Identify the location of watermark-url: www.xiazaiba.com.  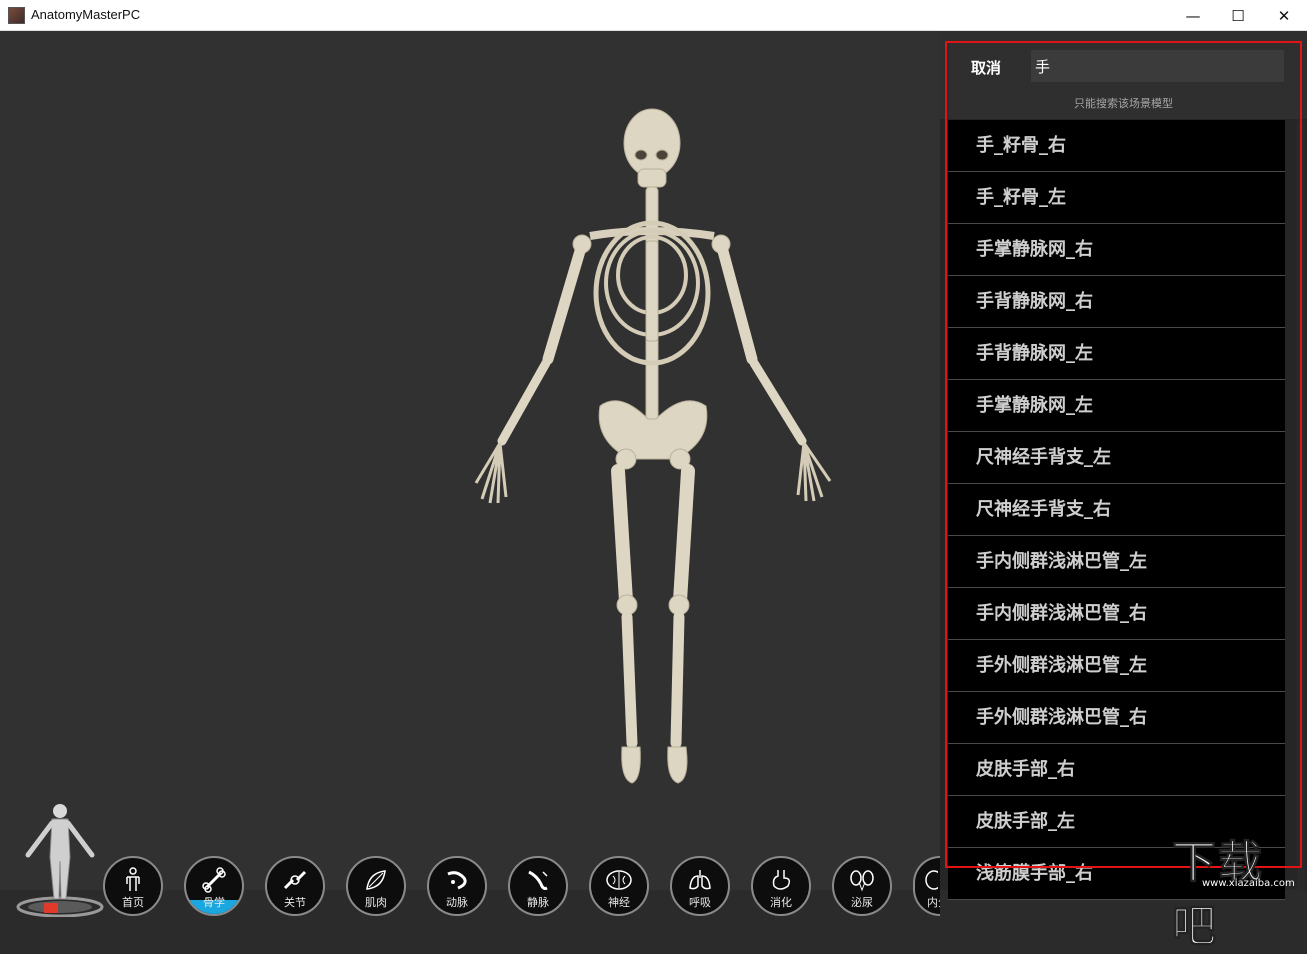
(1248, 883).